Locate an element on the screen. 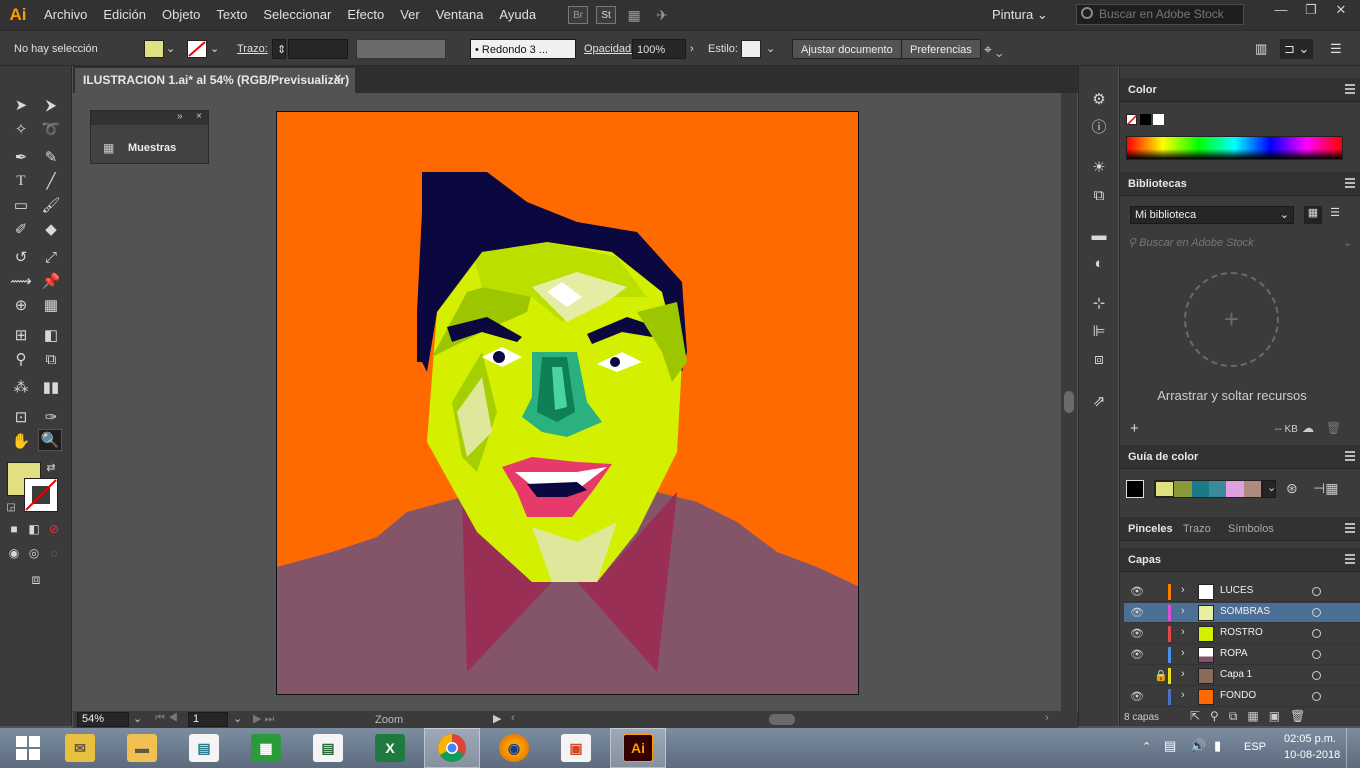  taskbar-illustrator: Ai is located at coordinates (638, 748).